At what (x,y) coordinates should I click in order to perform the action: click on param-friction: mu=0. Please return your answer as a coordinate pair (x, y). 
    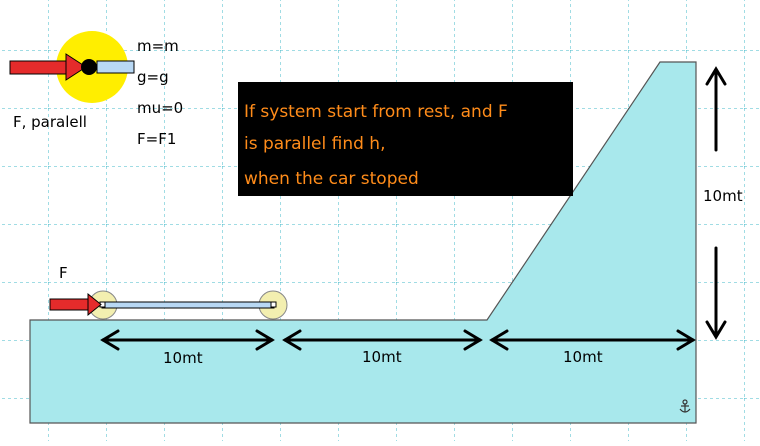
    Looking at the image, I should click on (160, 108).